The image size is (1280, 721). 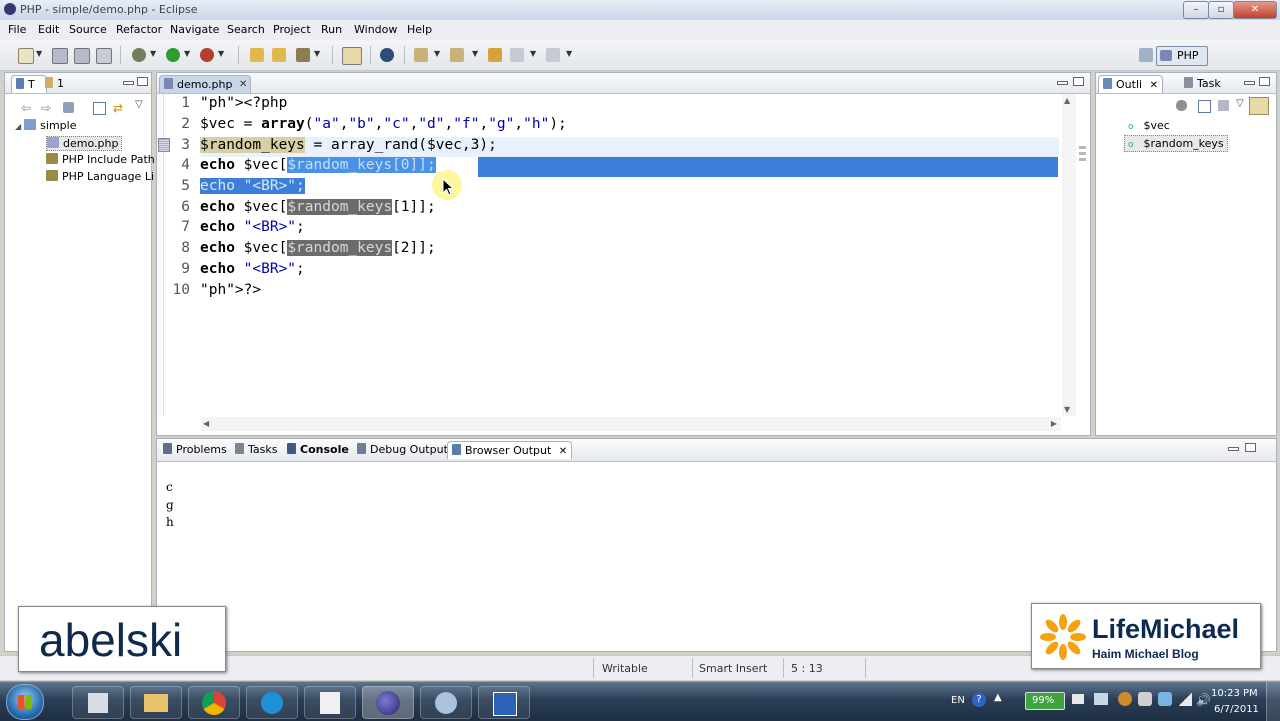 I want to click on taskbar-app-odf, so click(x=330, y=702).